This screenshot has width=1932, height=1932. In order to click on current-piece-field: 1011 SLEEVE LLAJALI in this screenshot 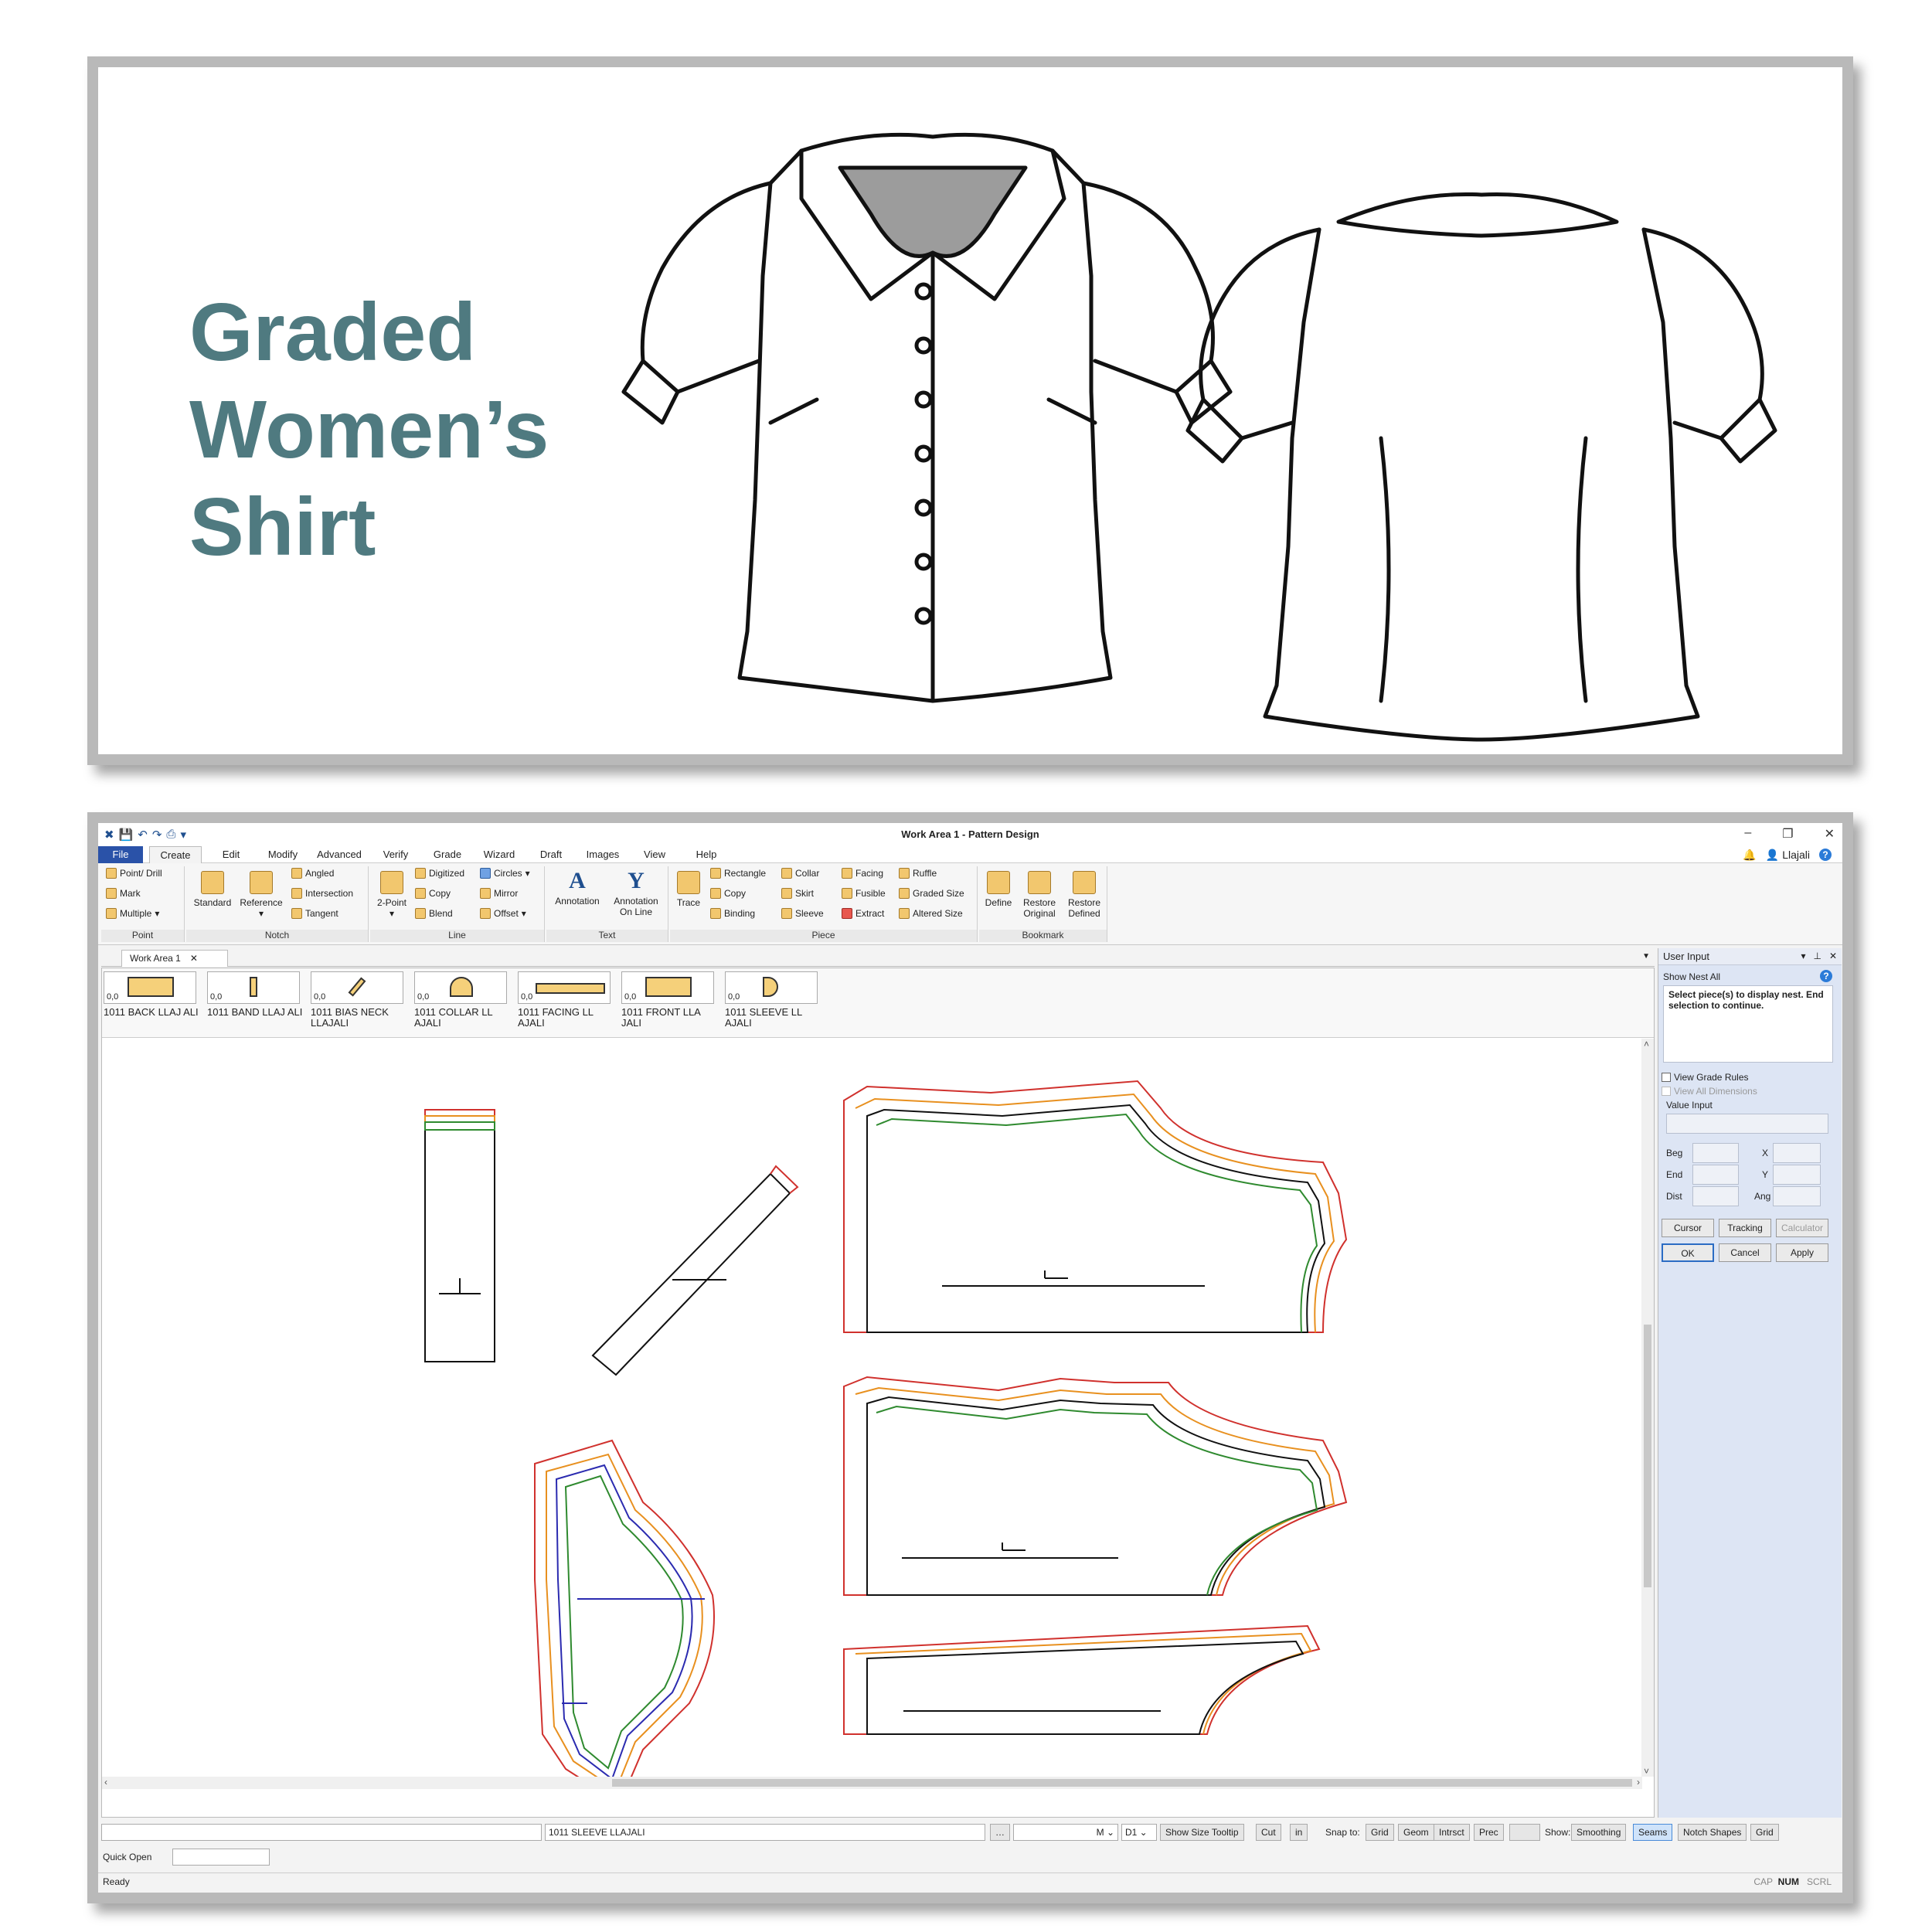, I will do `click(765, 1832)`.